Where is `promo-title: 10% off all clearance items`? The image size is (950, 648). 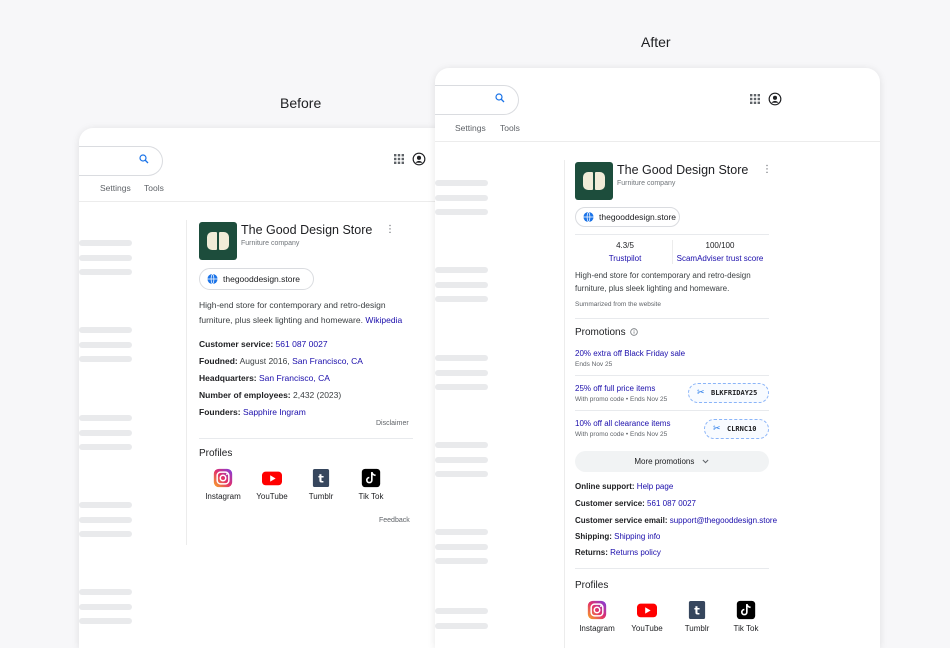
promo-title: 10% off all clearance items is located at coordinates (622, 423).